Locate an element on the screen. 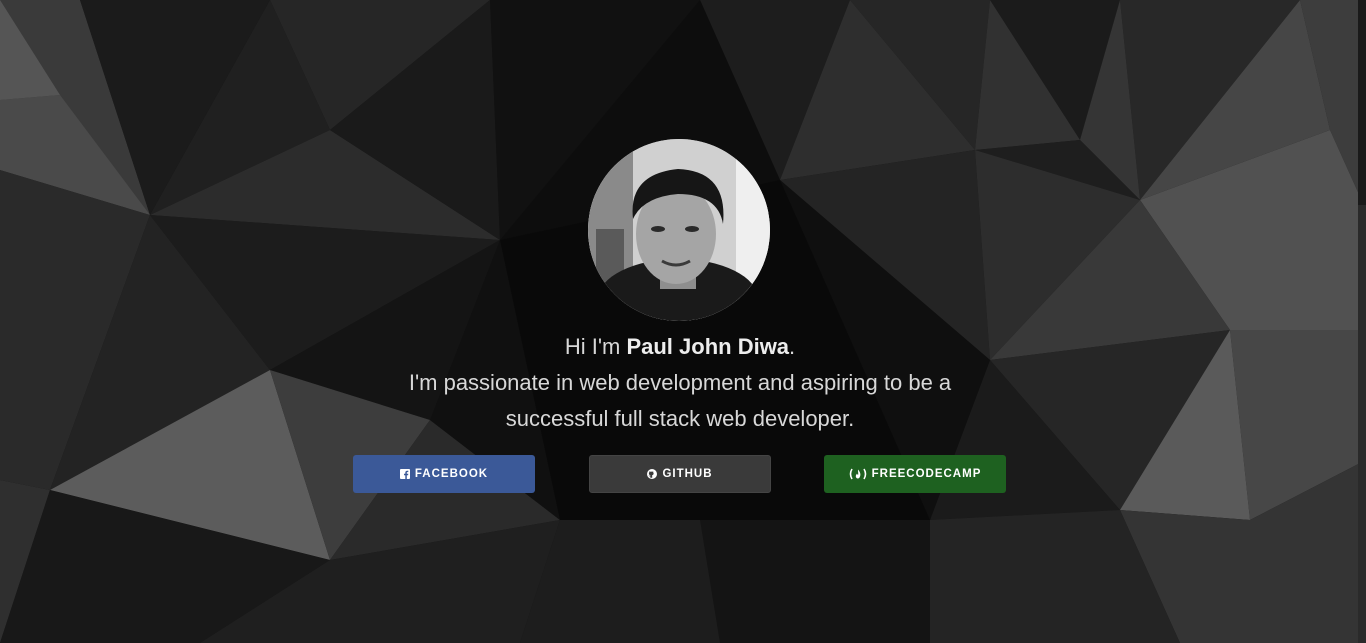 Image resolution: width=1366 pixels, height=643 pixels. facebook-button: FACEBOOK is located at coordinates (444, 474).